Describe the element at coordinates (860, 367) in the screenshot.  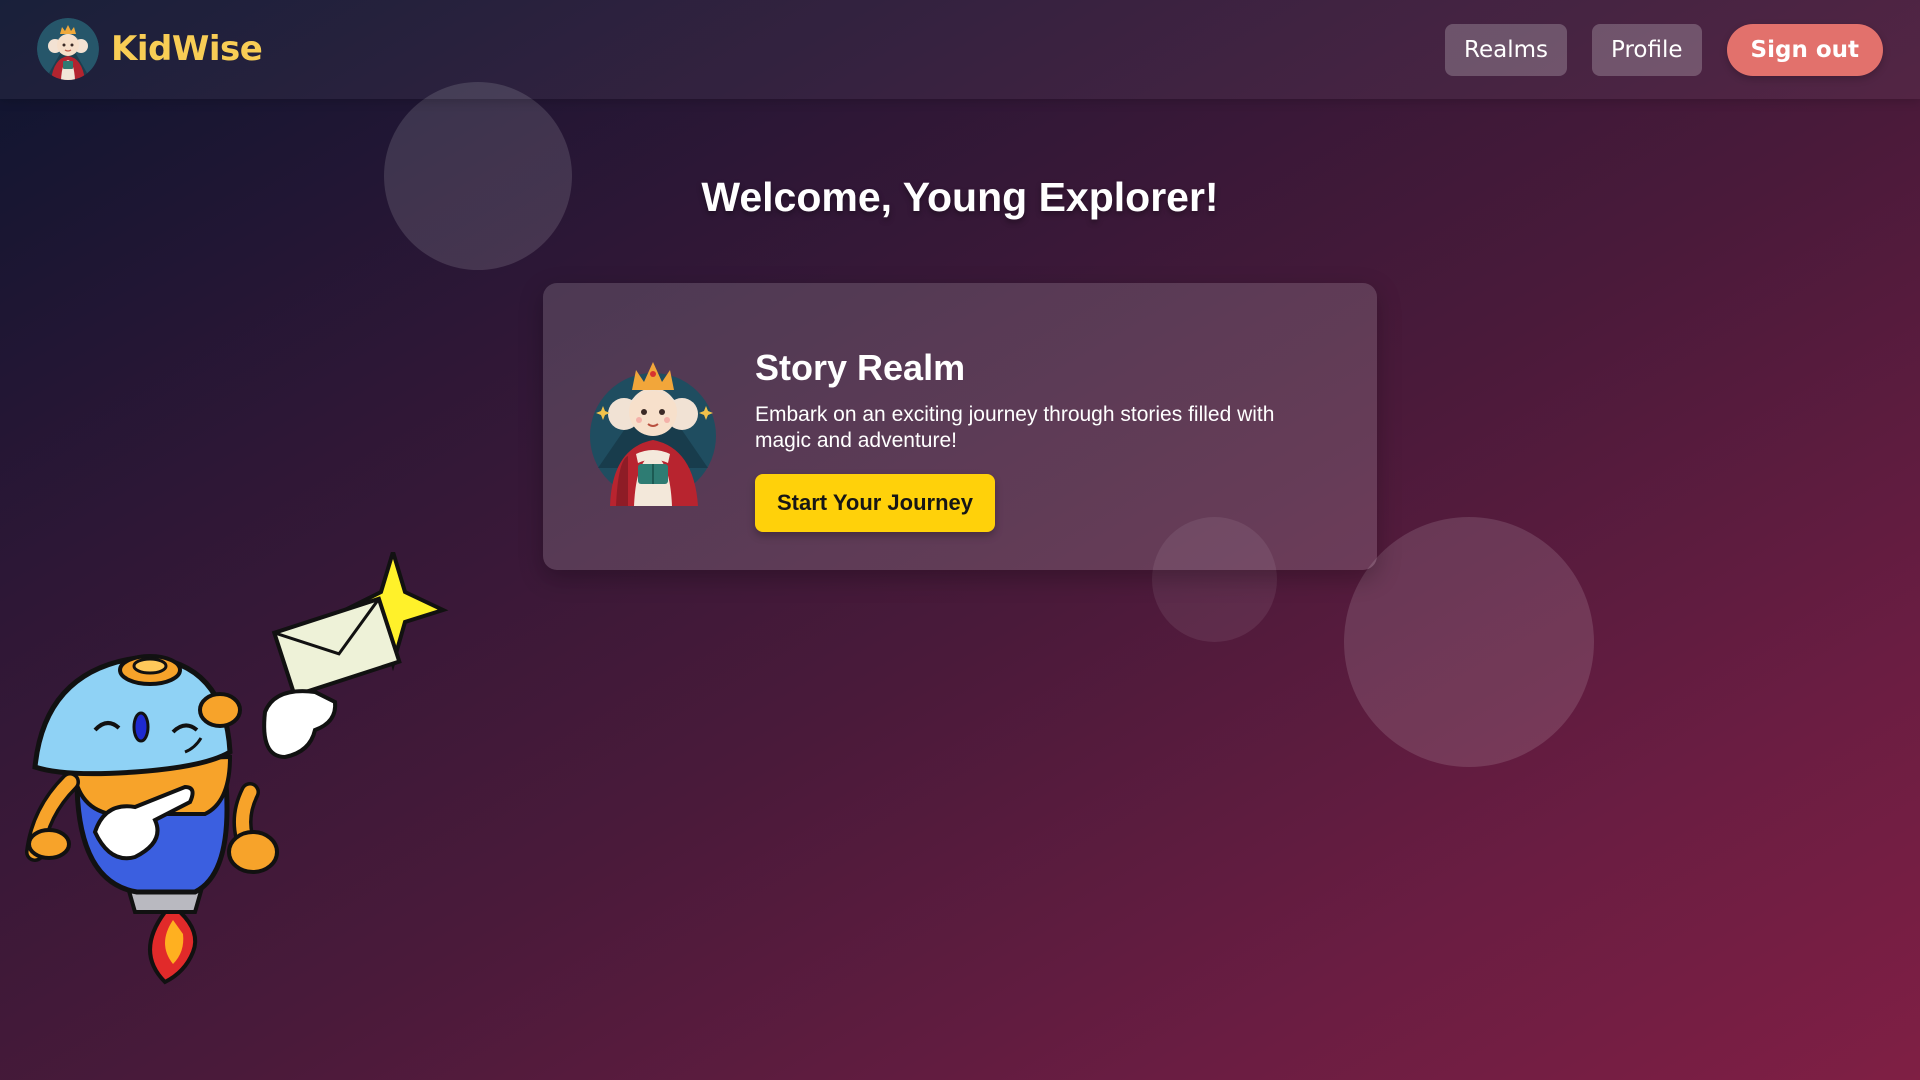
I see `realm-title: Story Realm` at that location.